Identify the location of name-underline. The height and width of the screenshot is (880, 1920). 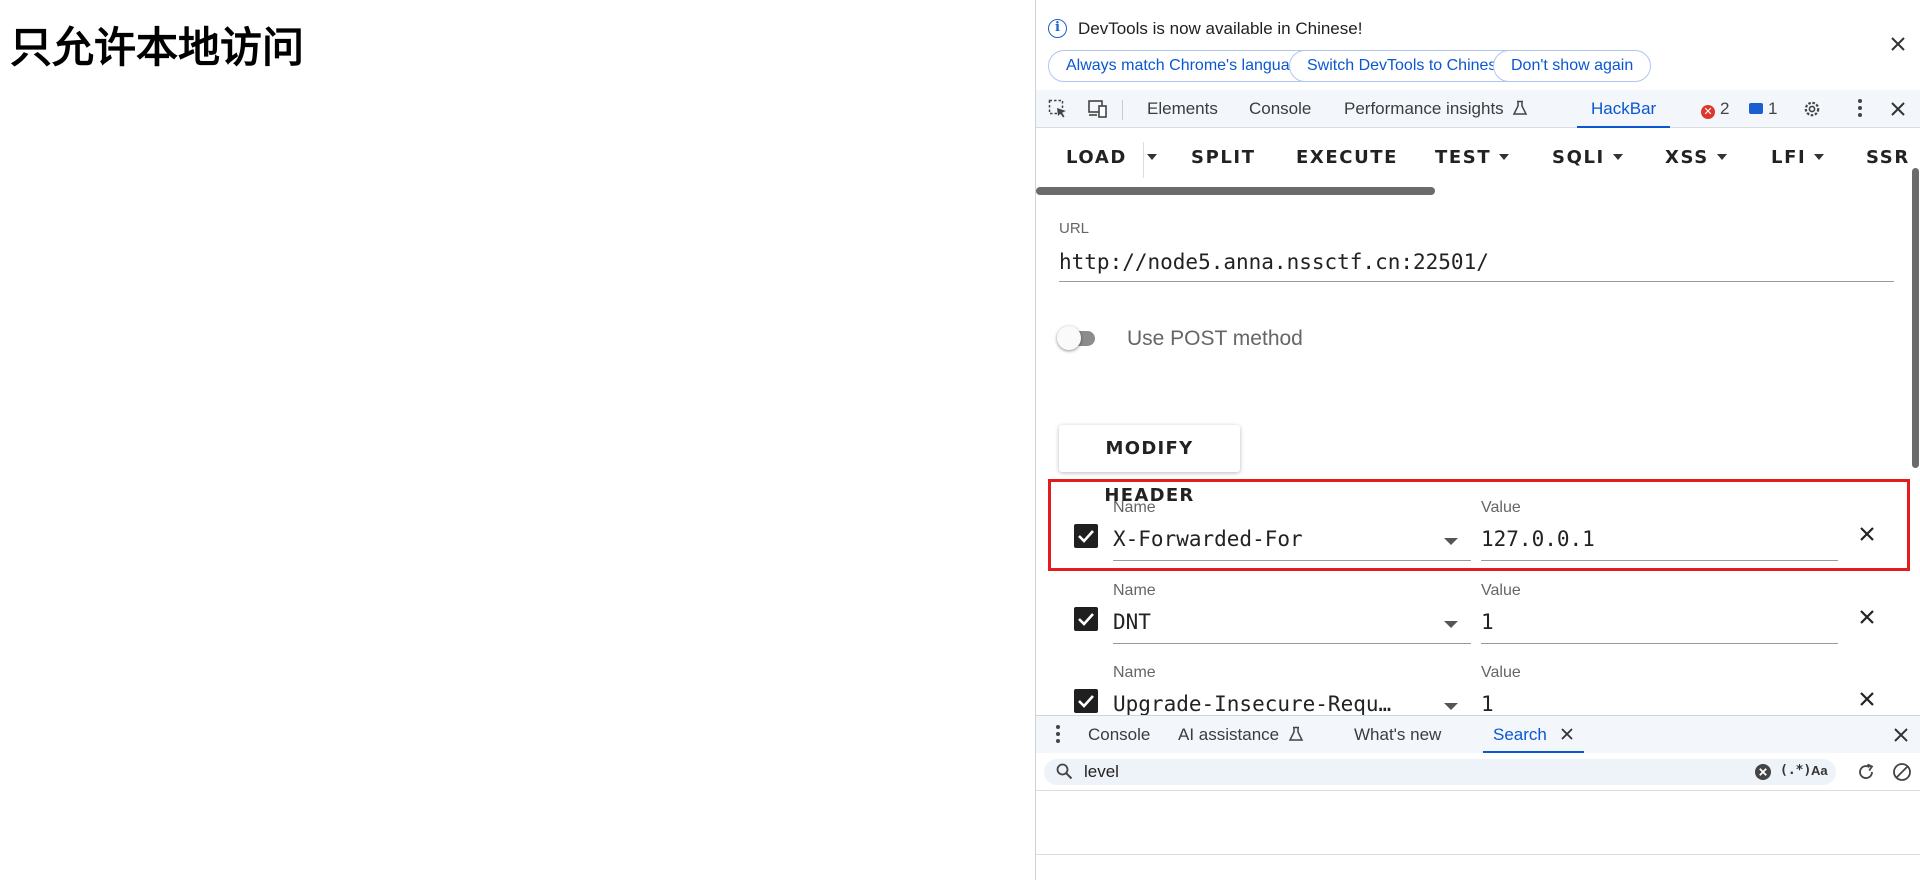
(1292, 643).